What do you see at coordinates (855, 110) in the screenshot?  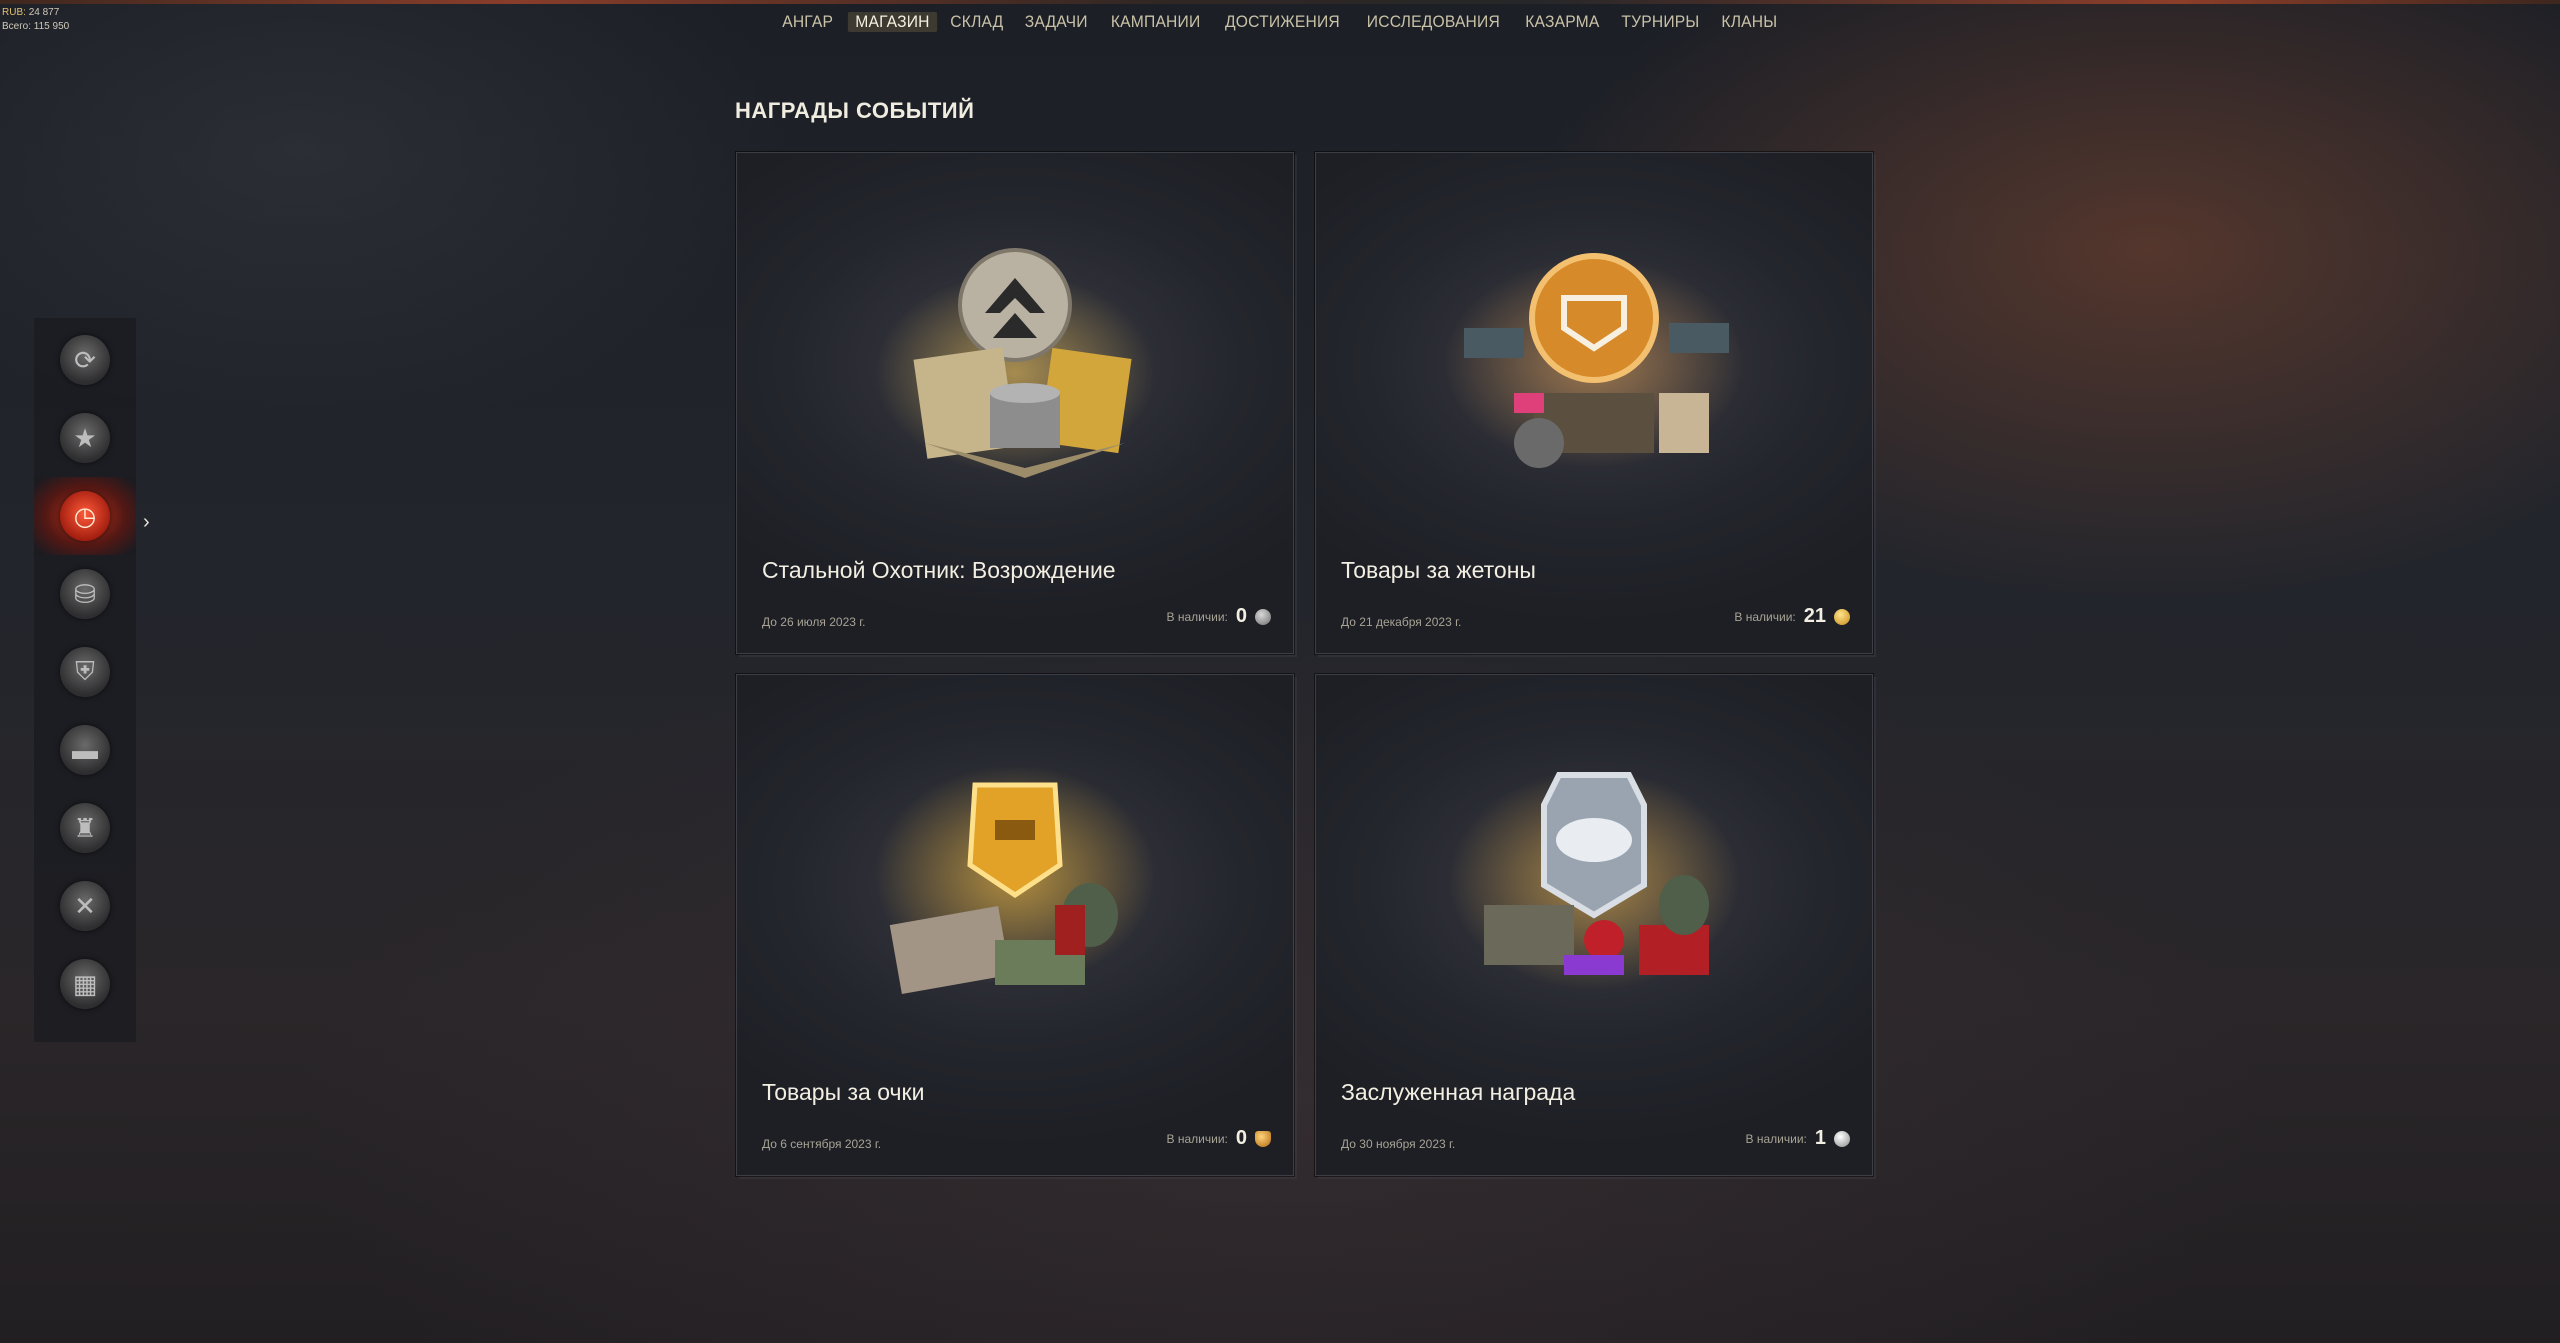 I see `page-title: НАГРАДЫ СОБЫТИЙ` at bounding box center [855, 110].